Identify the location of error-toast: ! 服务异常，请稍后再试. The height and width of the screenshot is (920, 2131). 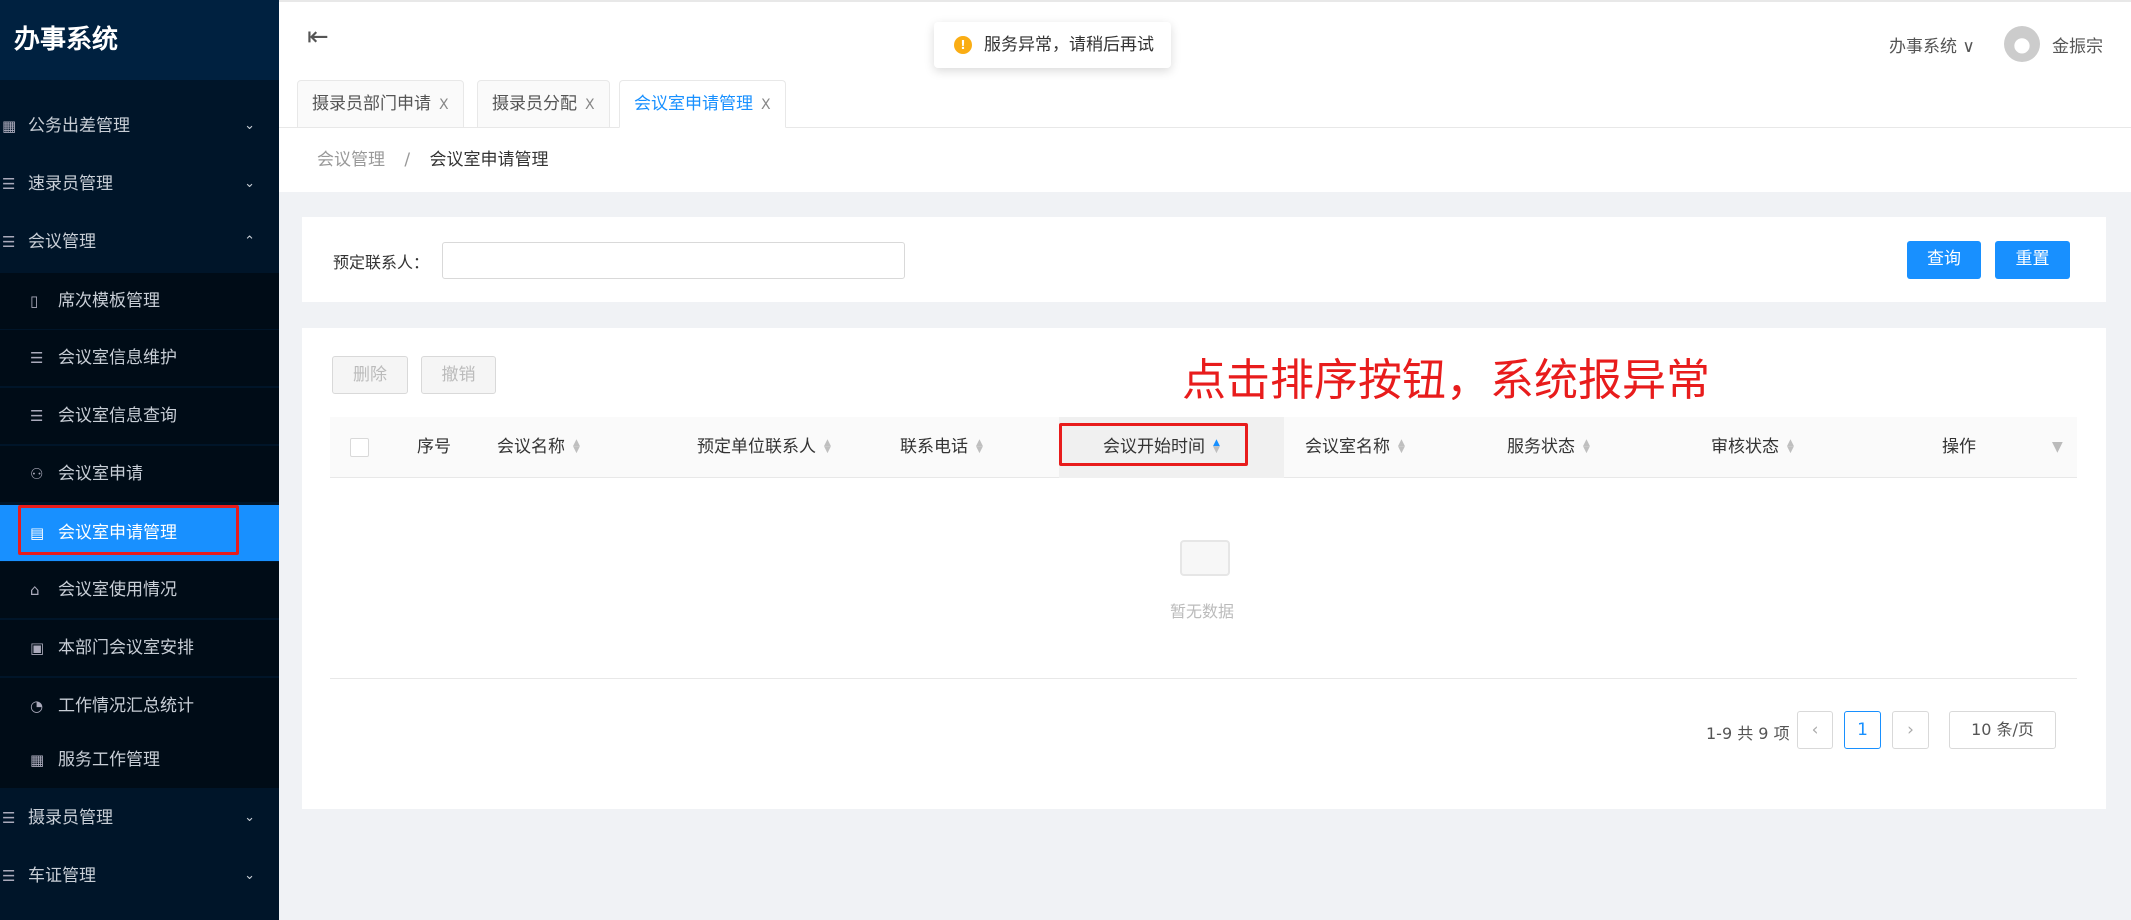
(1052, 45).